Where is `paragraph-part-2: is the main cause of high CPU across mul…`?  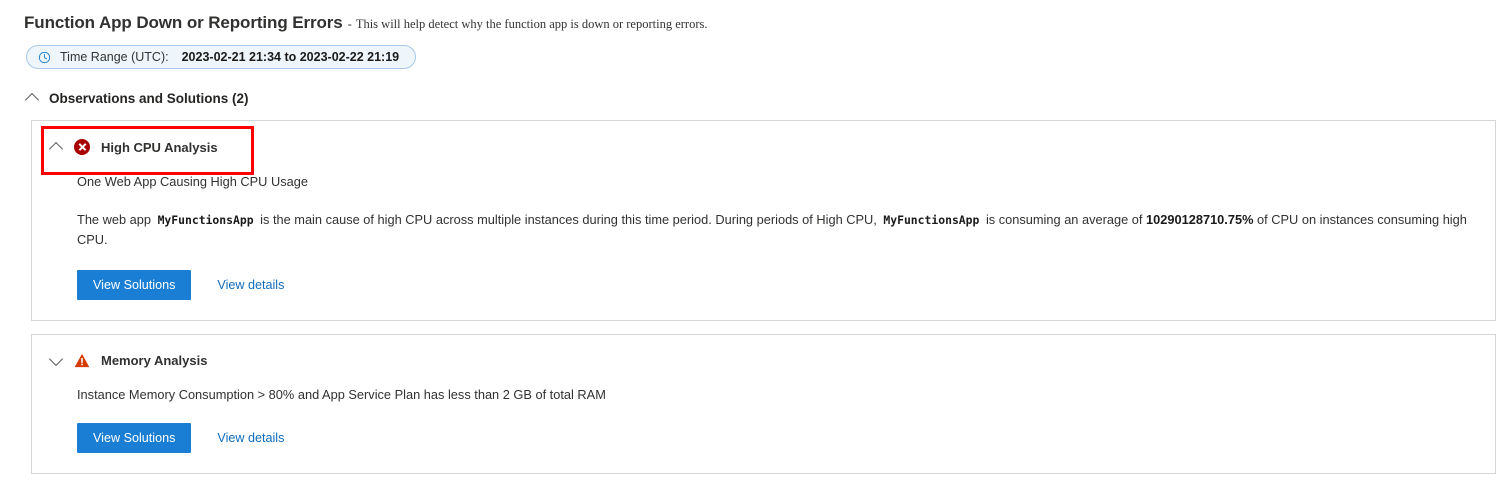
paragraph-part-2: is the main cause of high CPU across mul… is located at coordinates (568, 220).